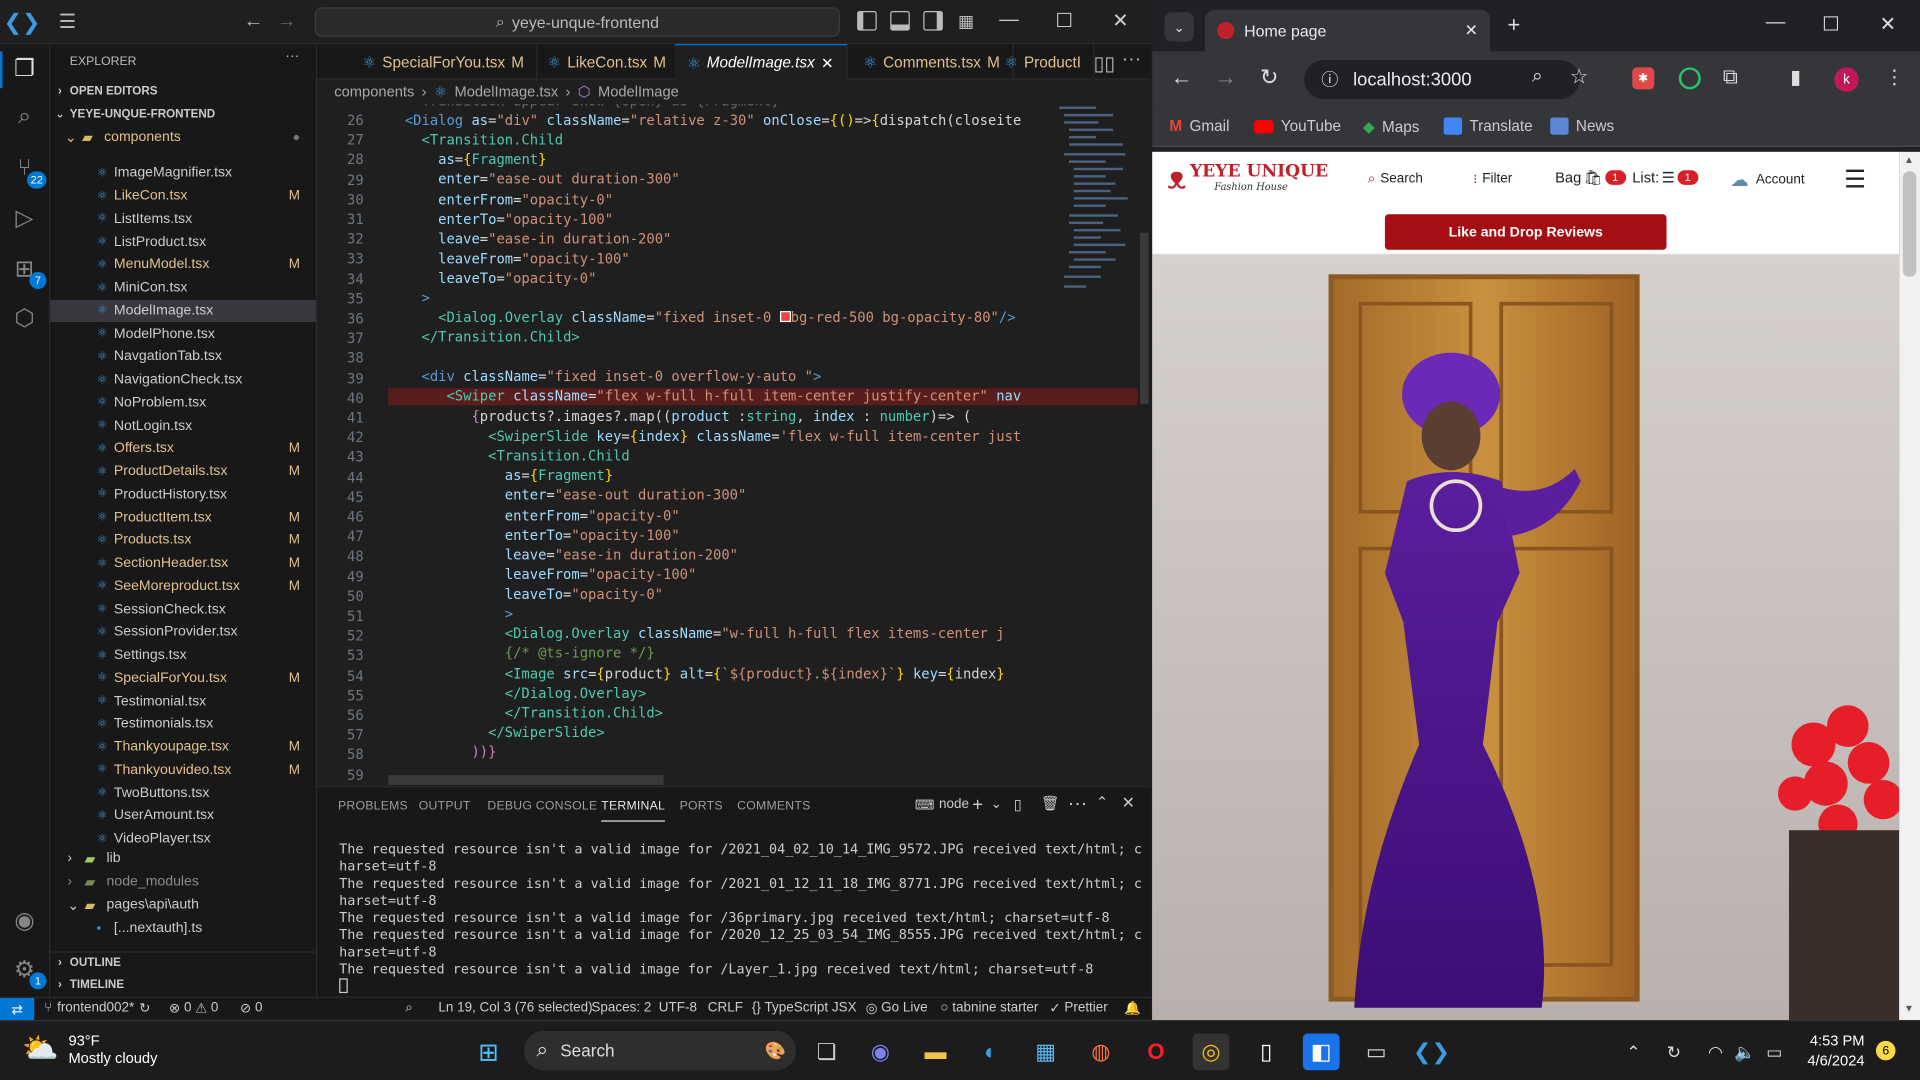  I want to click on chrome-icon: ◎, so click(1211, 1052).